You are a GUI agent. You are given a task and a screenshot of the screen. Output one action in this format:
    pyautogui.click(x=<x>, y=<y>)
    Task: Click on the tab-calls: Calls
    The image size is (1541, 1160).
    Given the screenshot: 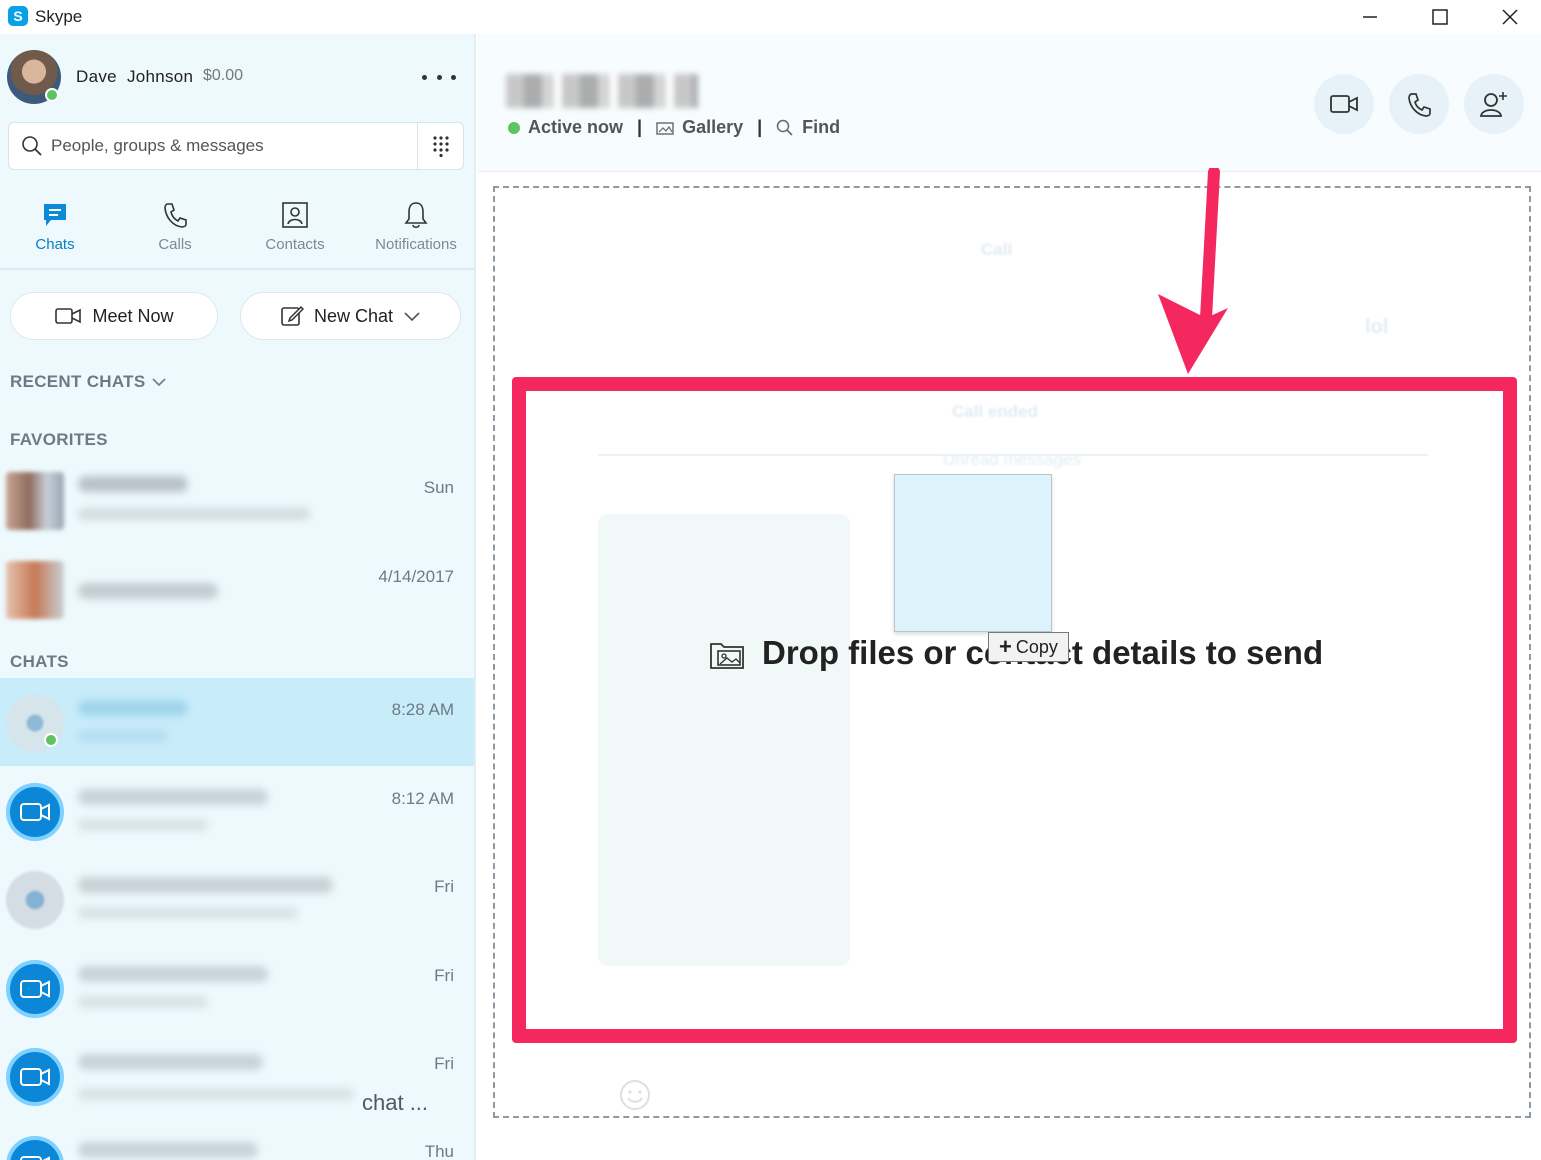 What is the action you would take?
    pyautogui.click(x=175, y=227)
    